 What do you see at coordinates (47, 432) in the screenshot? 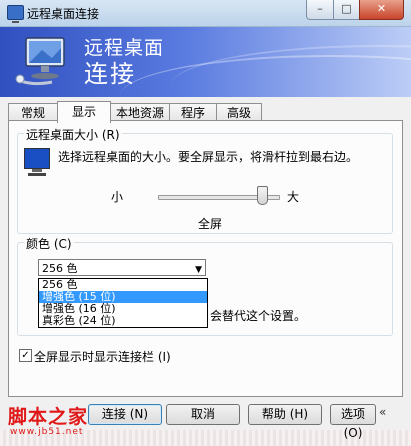
I see `watermark-url: www.jb51.net` at bounding box center [47, 432].